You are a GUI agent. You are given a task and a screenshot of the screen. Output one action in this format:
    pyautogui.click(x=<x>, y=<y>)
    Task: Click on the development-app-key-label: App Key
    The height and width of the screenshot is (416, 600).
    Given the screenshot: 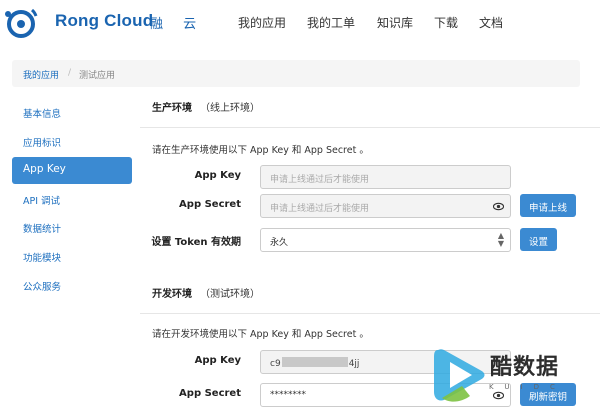 What is the action you would take?
    pyautogui.click(x=217, y=360)
    